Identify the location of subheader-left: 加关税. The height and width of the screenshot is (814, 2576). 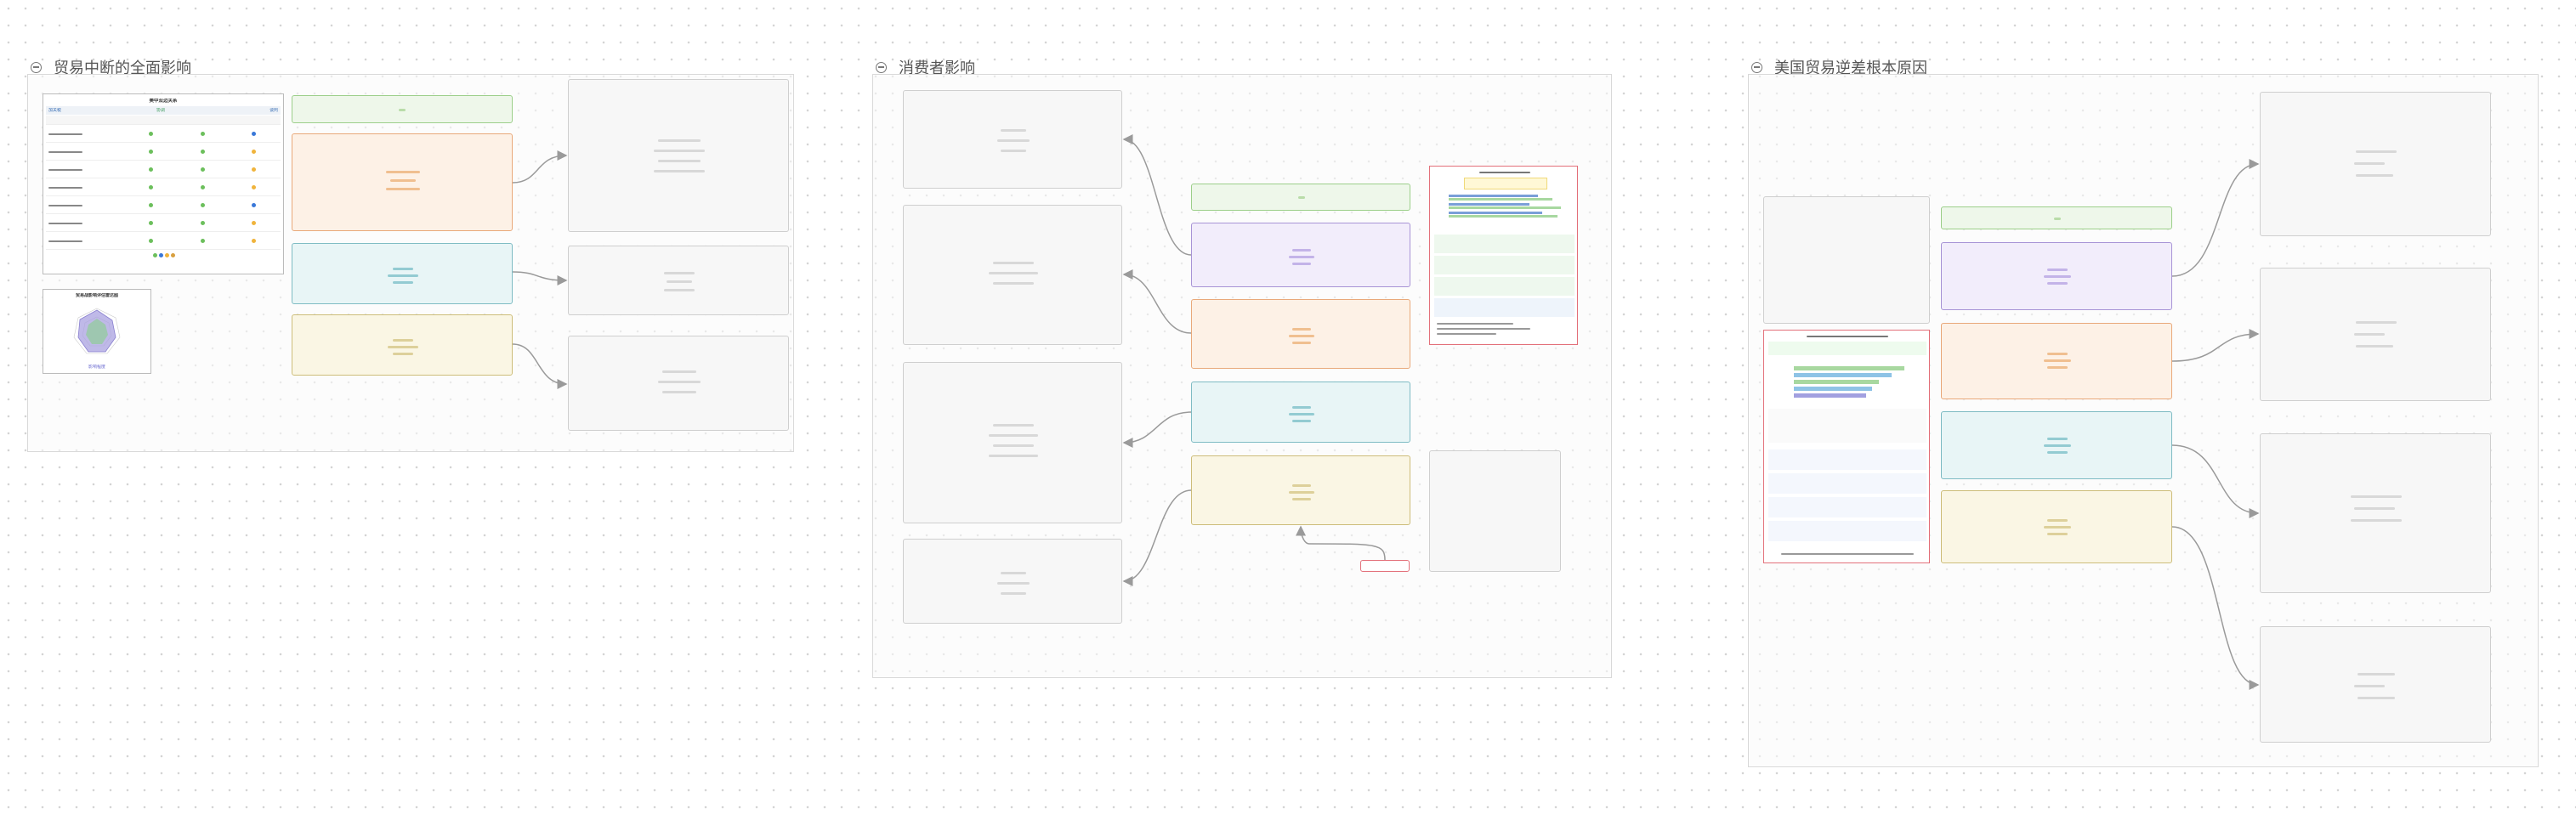
(55, 110).